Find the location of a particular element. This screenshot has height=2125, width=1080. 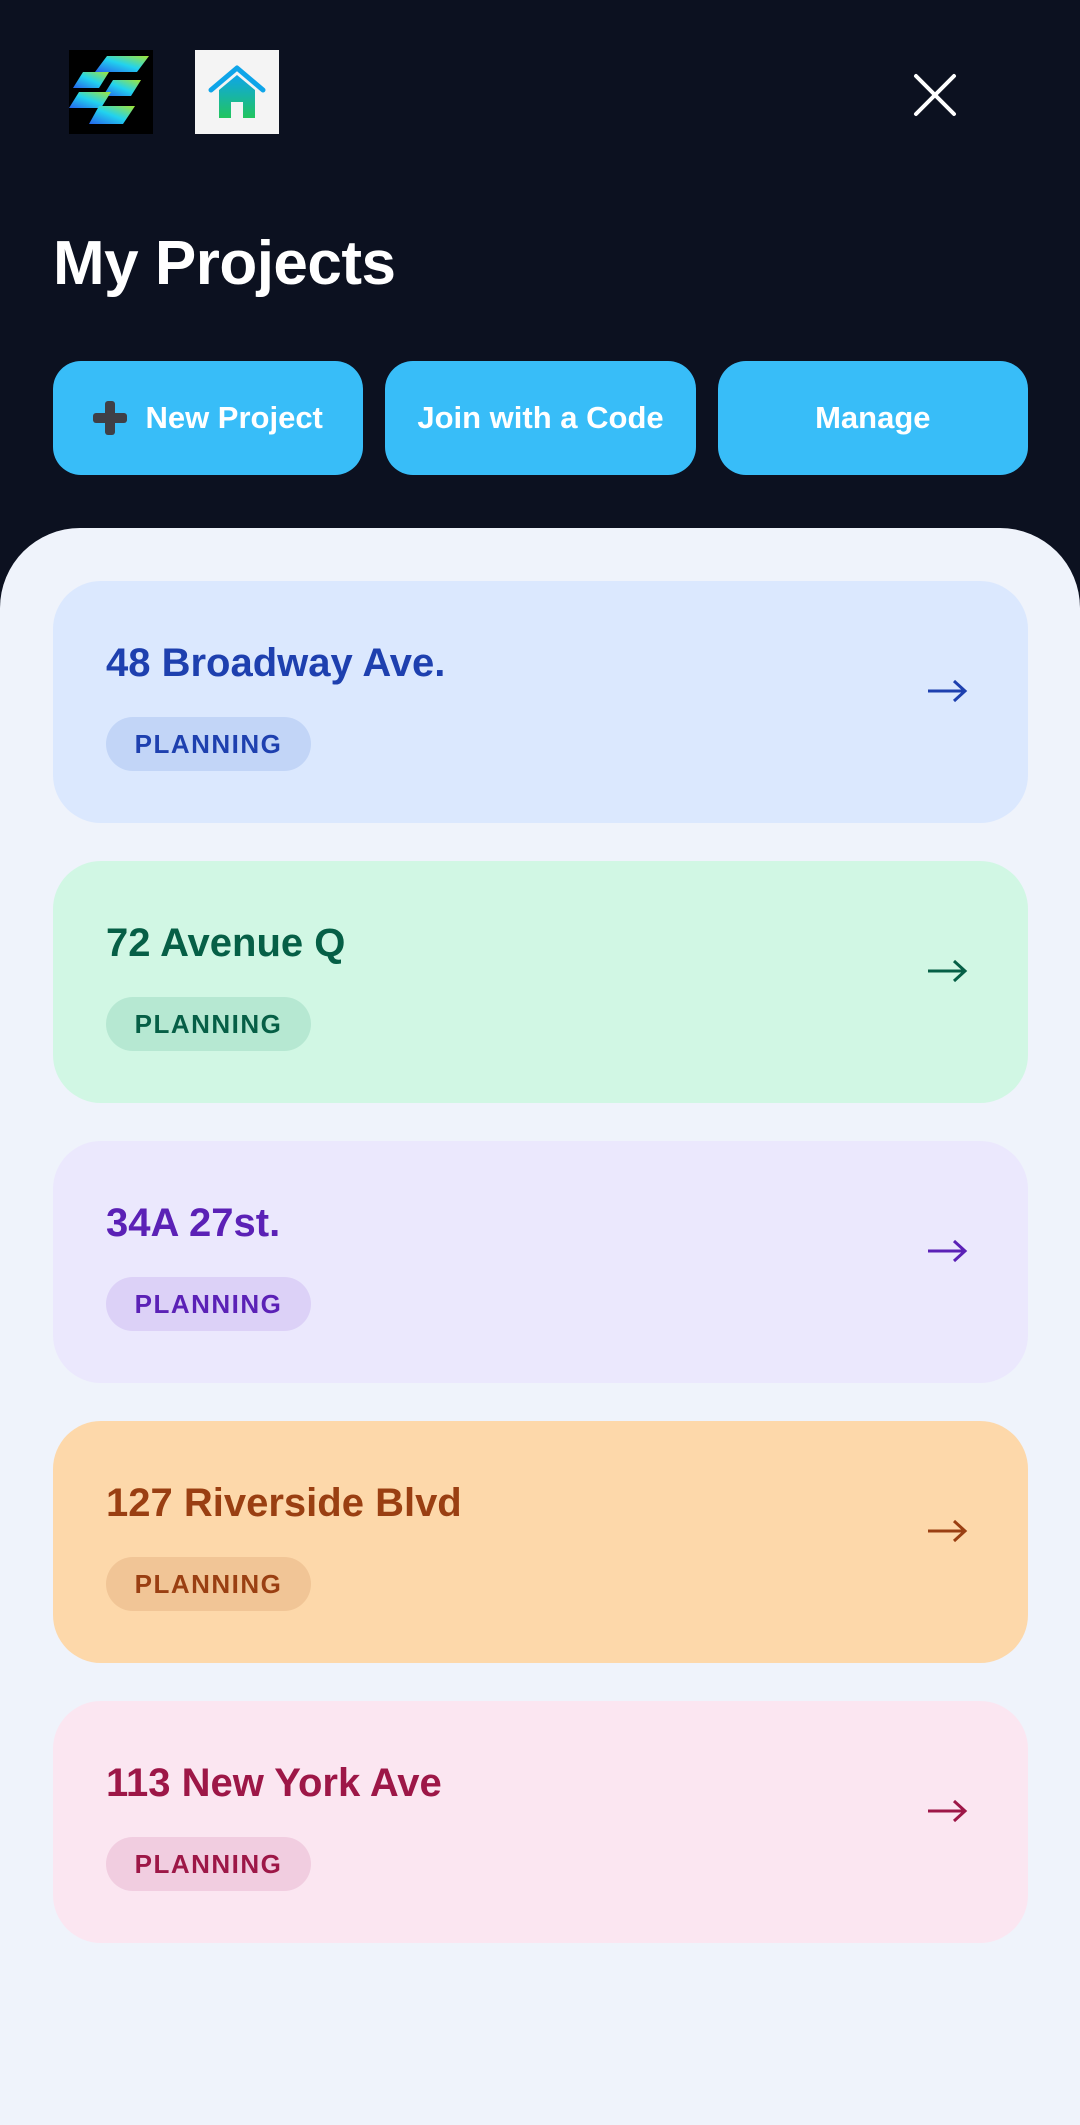

close-button is located at coordinates (935, 95).